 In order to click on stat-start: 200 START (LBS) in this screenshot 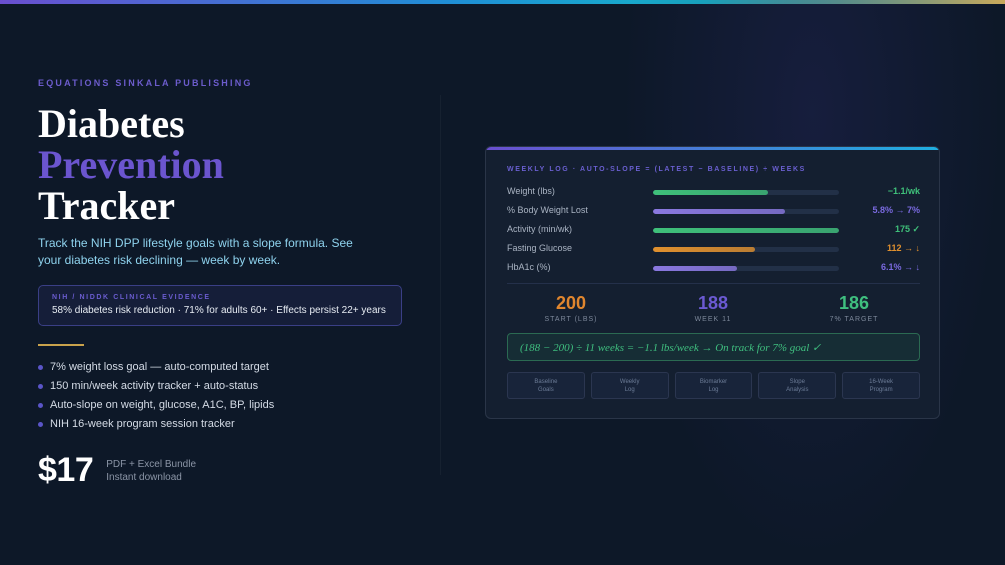, I will do `click(571, 308)`.